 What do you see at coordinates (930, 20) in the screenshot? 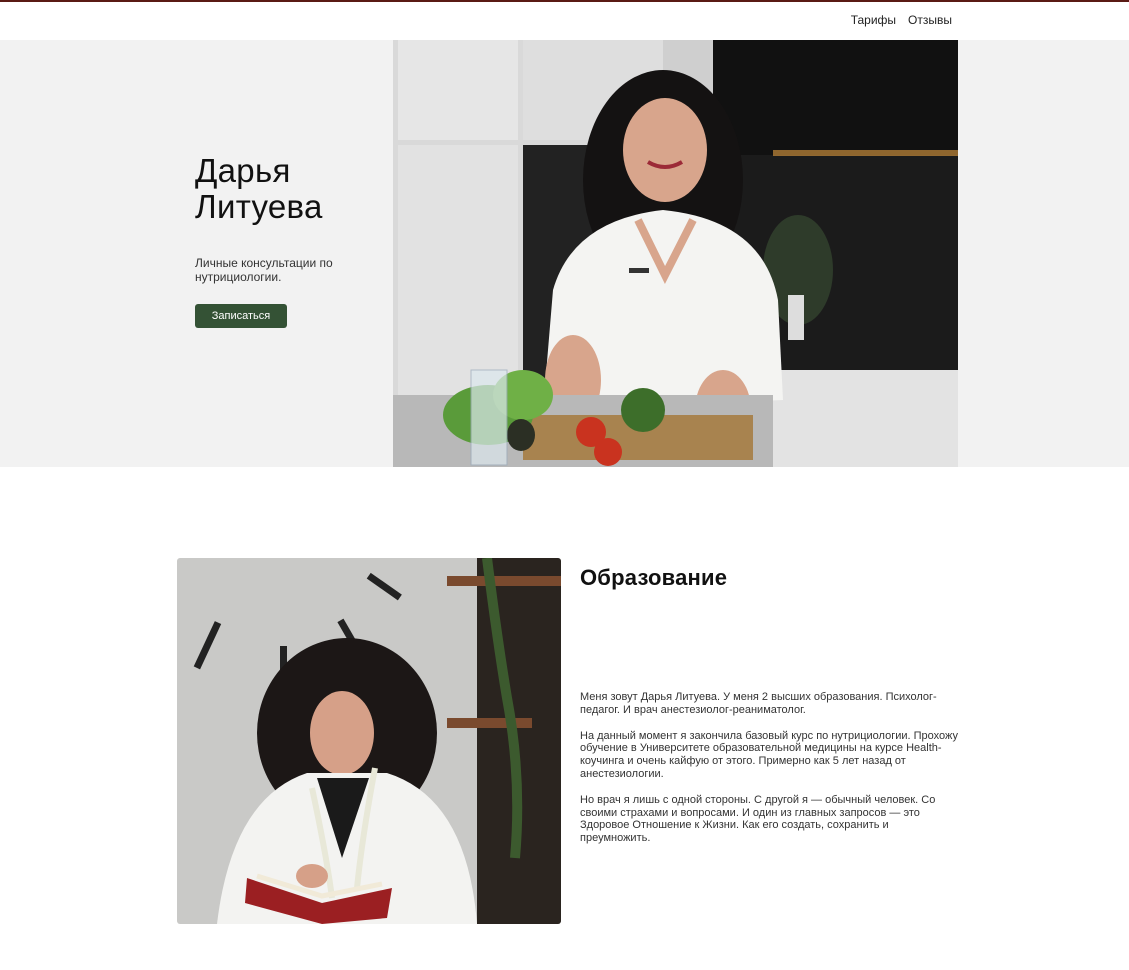
I see `nav-link-reviews: Отзывы` at bounding box center [930, 20].